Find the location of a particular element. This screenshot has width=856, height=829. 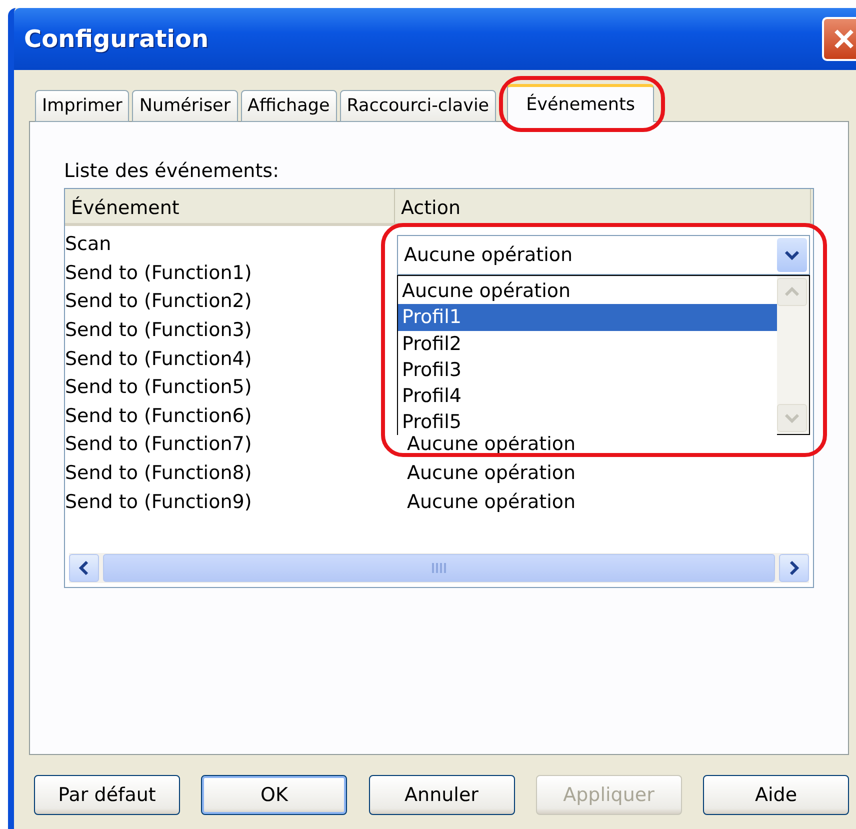

chevron-down-icon is located at coordinates (792, 255).